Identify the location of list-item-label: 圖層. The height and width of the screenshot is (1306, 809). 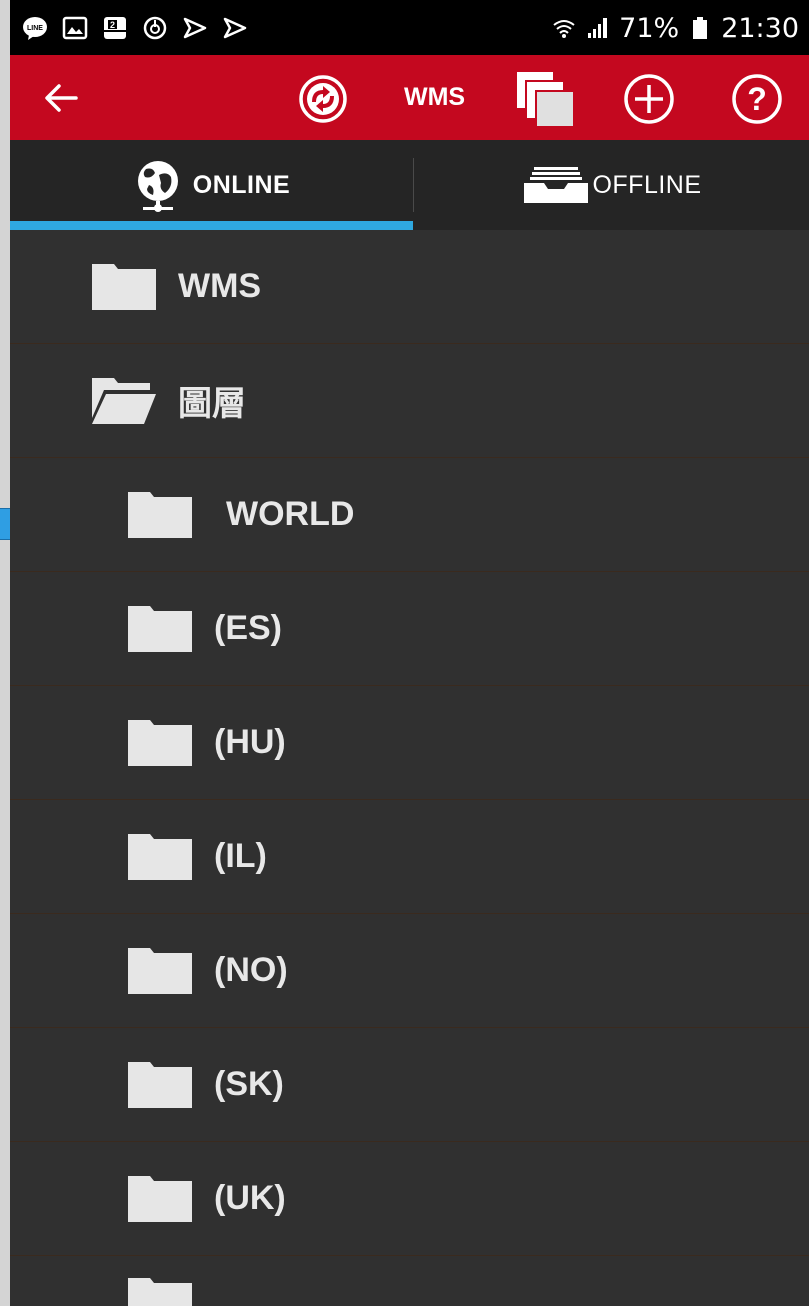
(212, 404).